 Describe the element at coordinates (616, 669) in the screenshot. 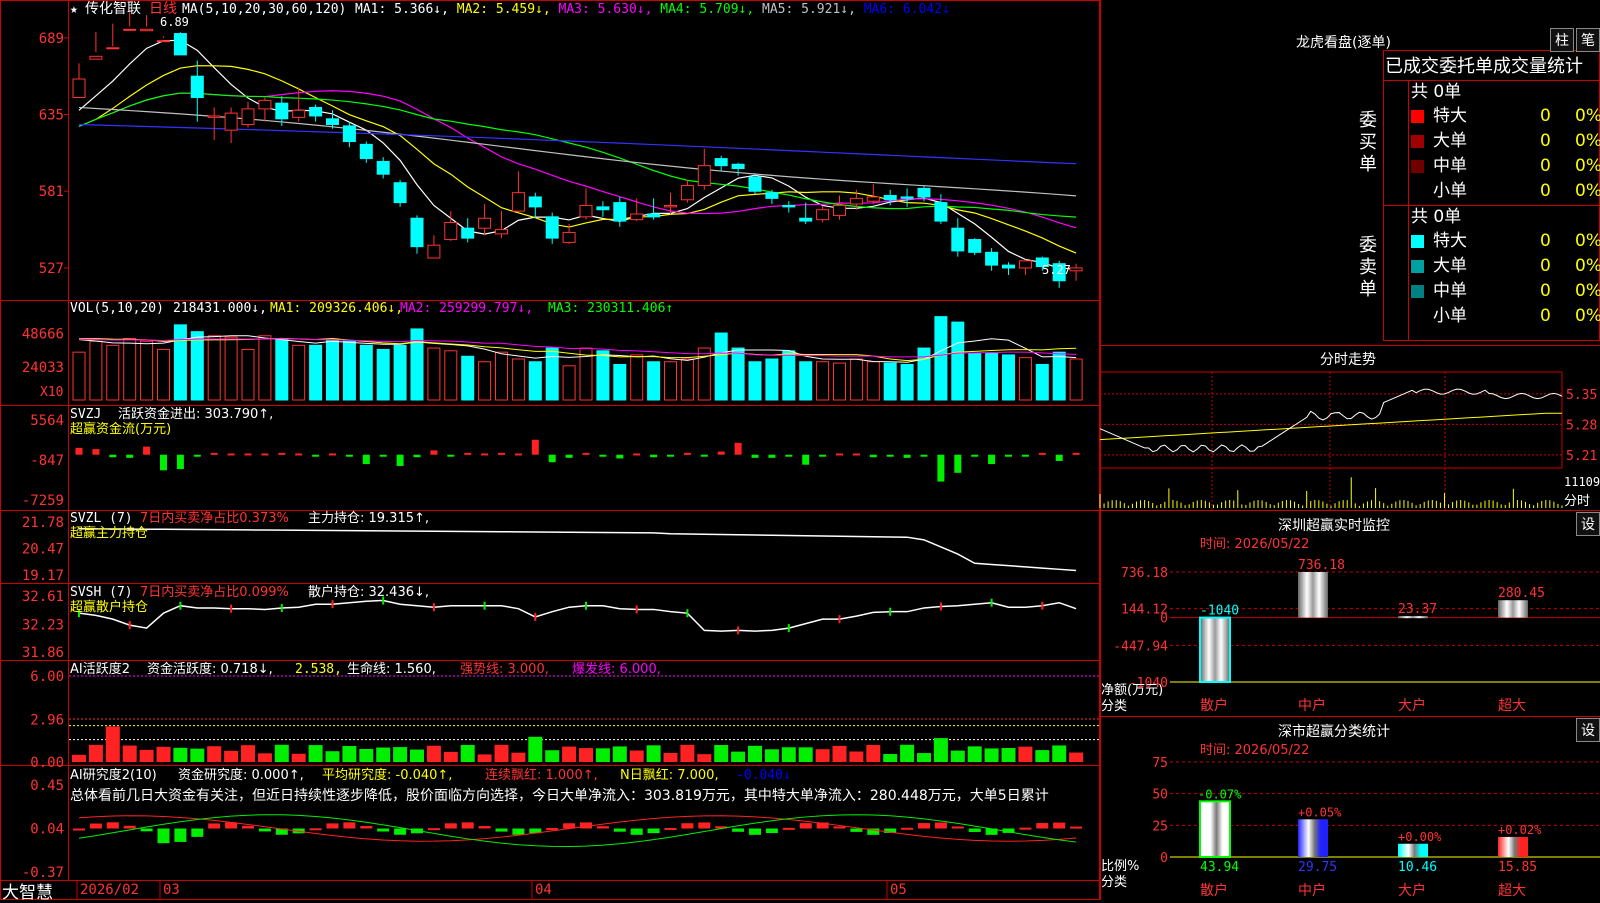

I see `ai1-e: 爆发线: 6.000,` at that location.